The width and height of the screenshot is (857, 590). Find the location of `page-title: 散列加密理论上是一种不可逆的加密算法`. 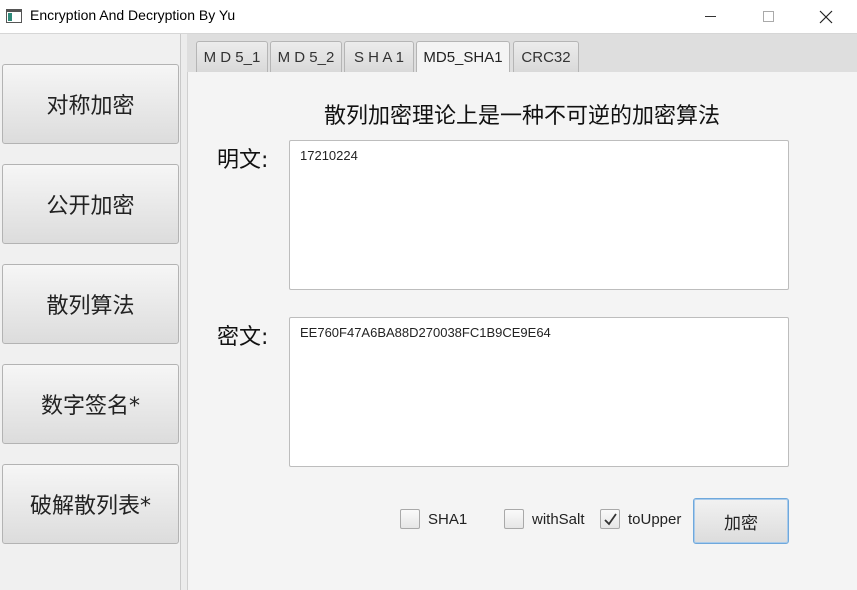

page-title: 散列加密理论上是一种不可逆的加密算法 is located at coordinates (522, 116).